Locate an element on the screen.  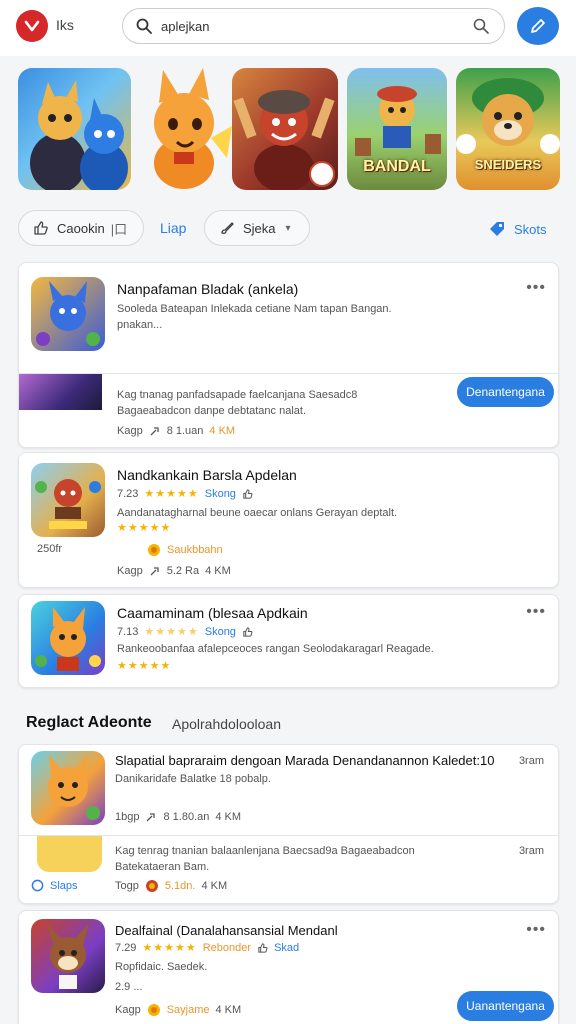
search-bar: aplejkan is located at coordinates (313, 26).